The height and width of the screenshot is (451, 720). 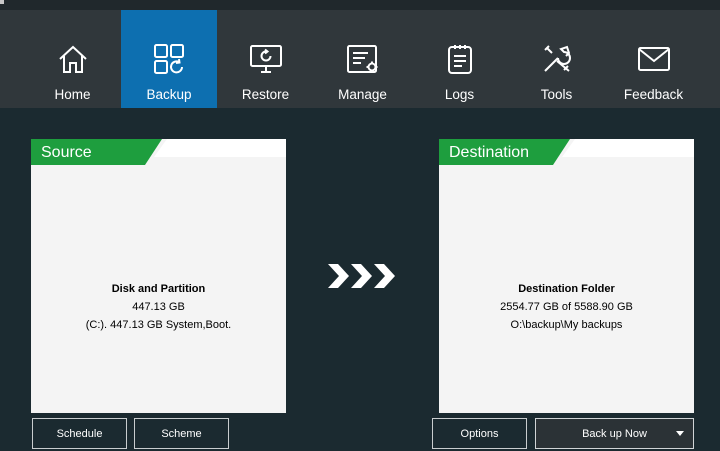 What do you see at coordinates (680, 433) in the screenshot?
I see `chevron-down-icon` at bounding box center [680, 433].